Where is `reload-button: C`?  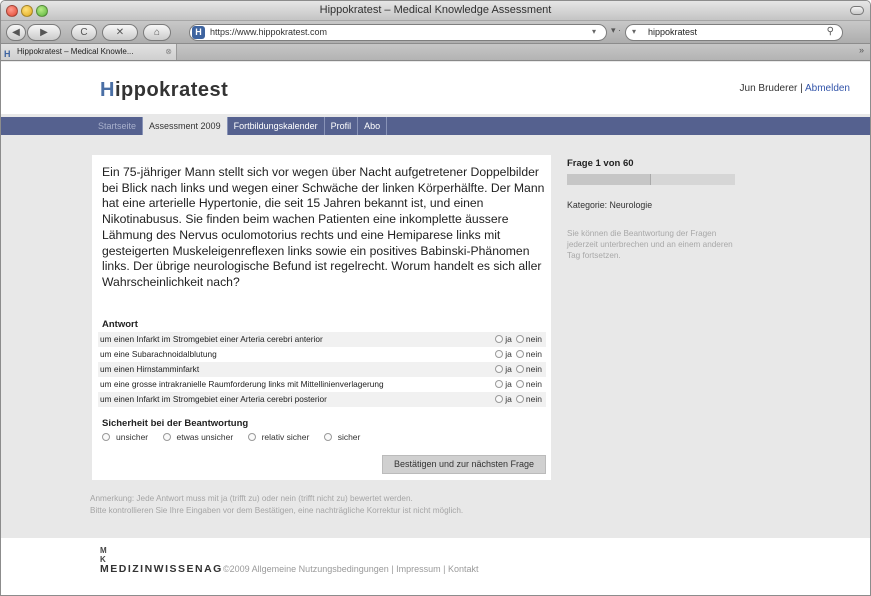 reload-button: C is located at coordinates (84, 32).